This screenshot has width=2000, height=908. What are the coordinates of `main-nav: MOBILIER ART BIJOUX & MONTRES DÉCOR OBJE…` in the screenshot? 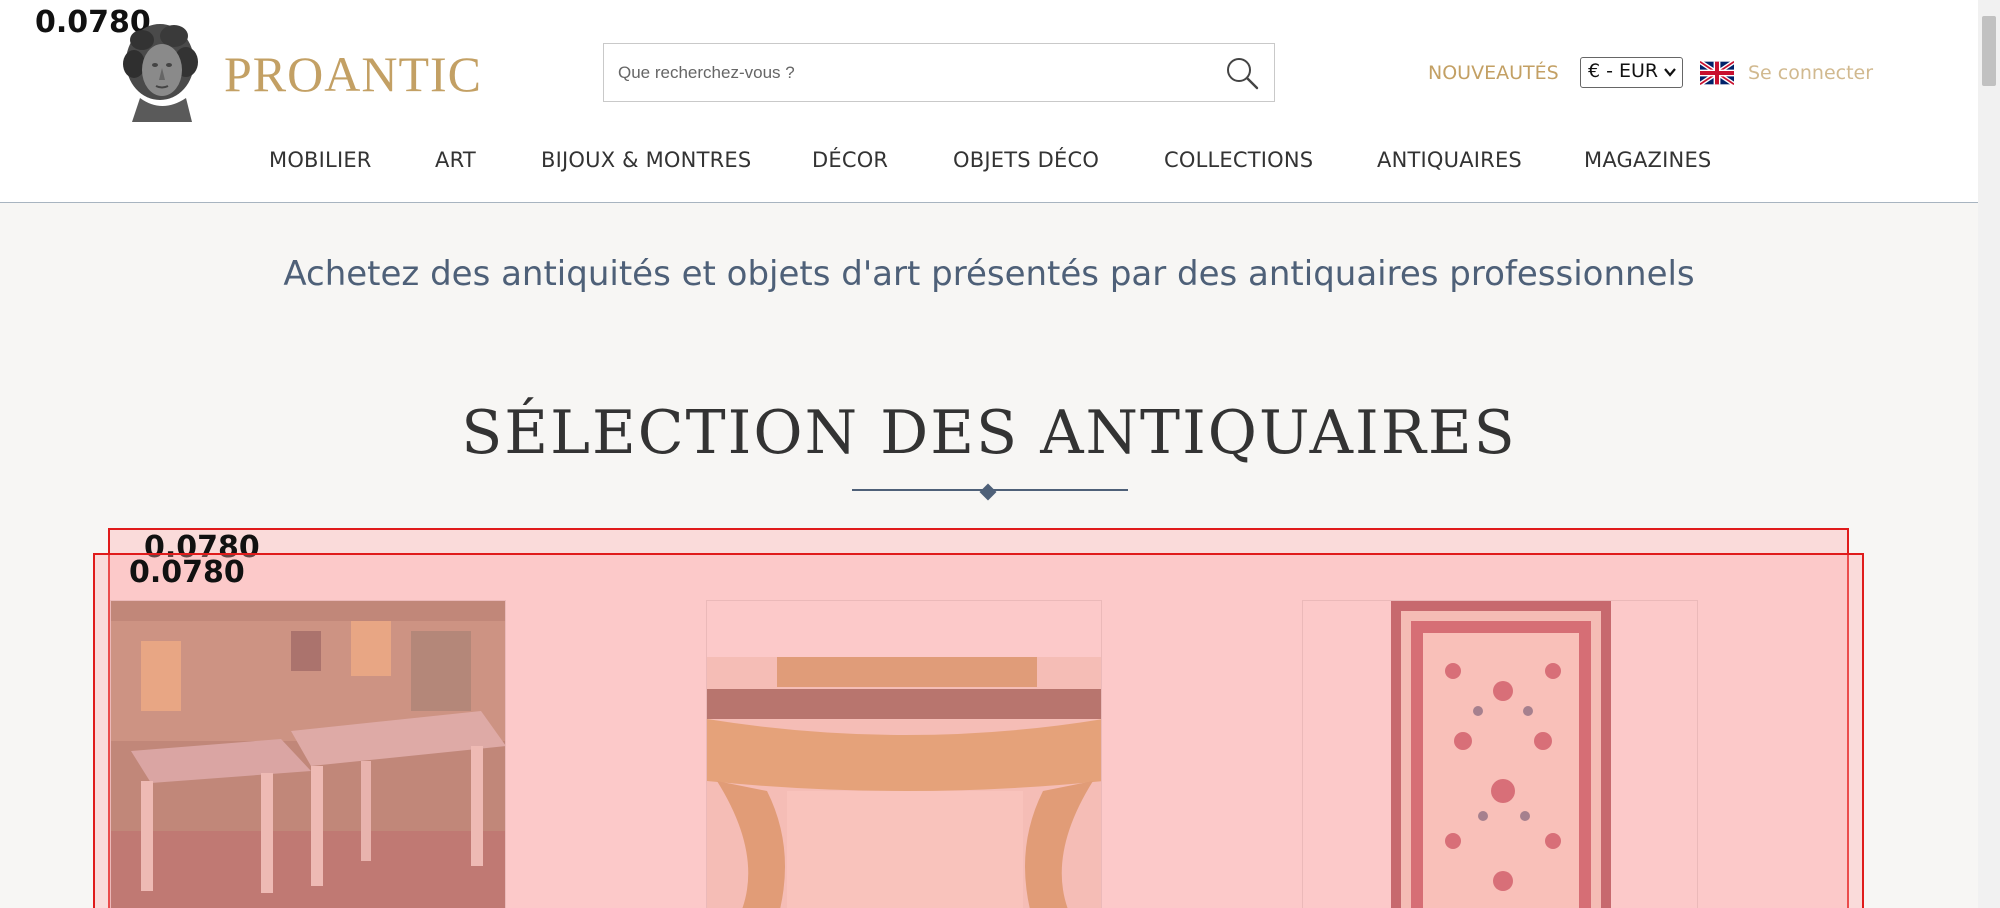 It's located at (989, 163).